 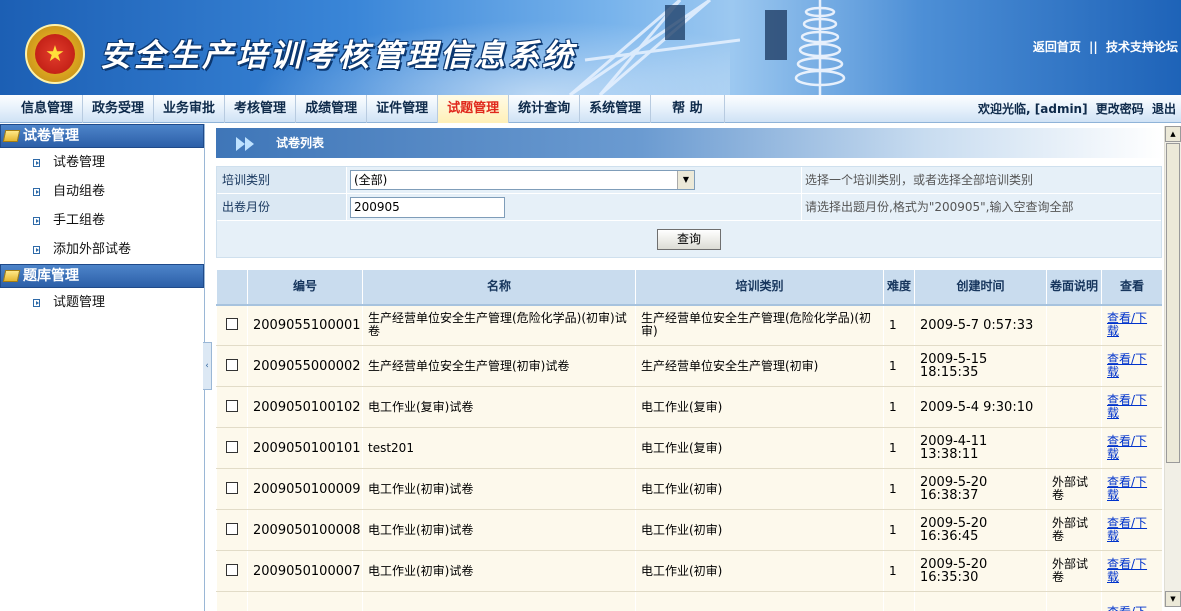 I want to click on month-label: 出卷月份, so click(x=282, y=207).